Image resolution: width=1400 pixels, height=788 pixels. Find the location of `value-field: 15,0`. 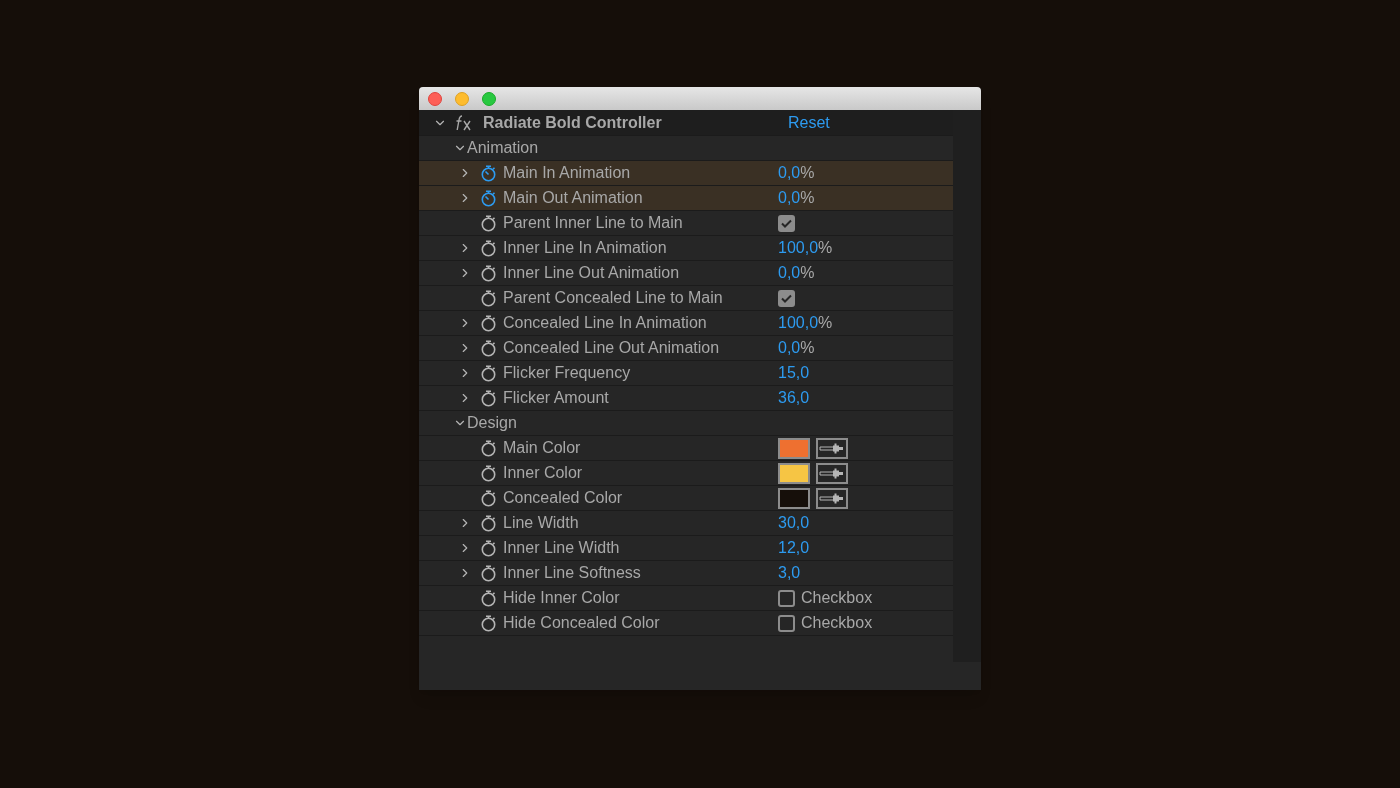

value-field: 15,0 is located at coordinates (794, 373).